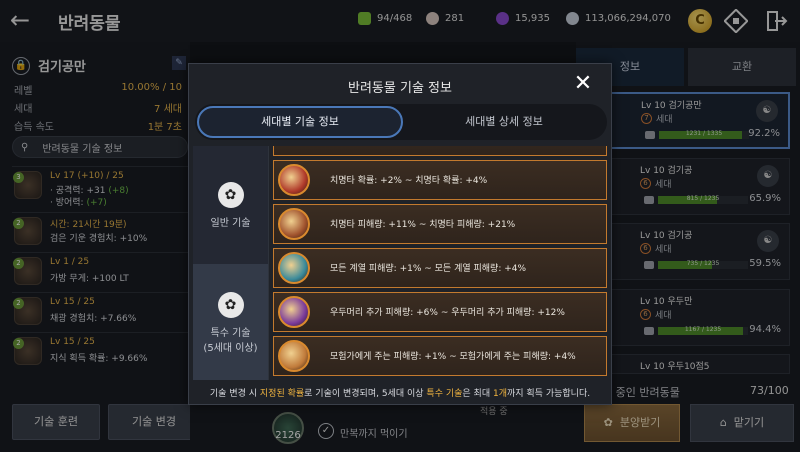 This screenshot has height=452, width=800. Describe the element at coordinates (440, 151) in the screenshot. I see `skill-list-item` at that location.